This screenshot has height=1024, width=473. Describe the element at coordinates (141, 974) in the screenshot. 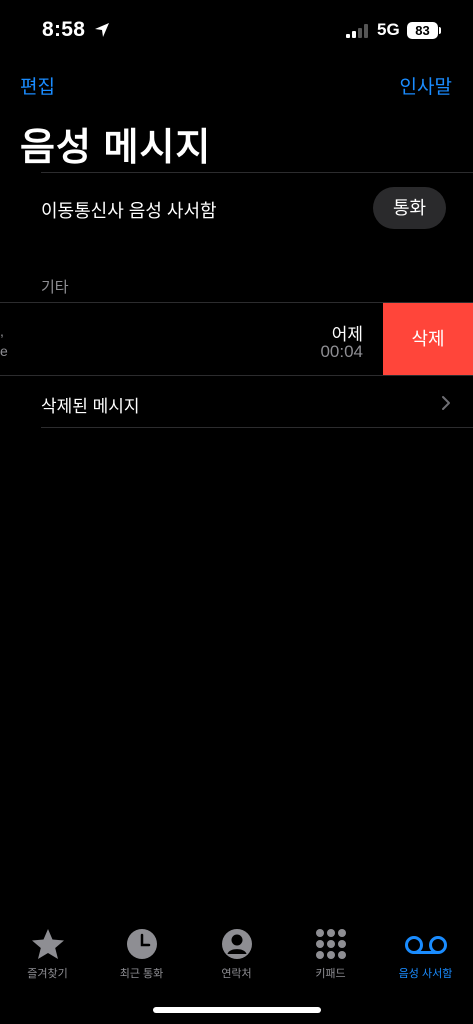

I see `tab-label: 최근 통화` at that location.